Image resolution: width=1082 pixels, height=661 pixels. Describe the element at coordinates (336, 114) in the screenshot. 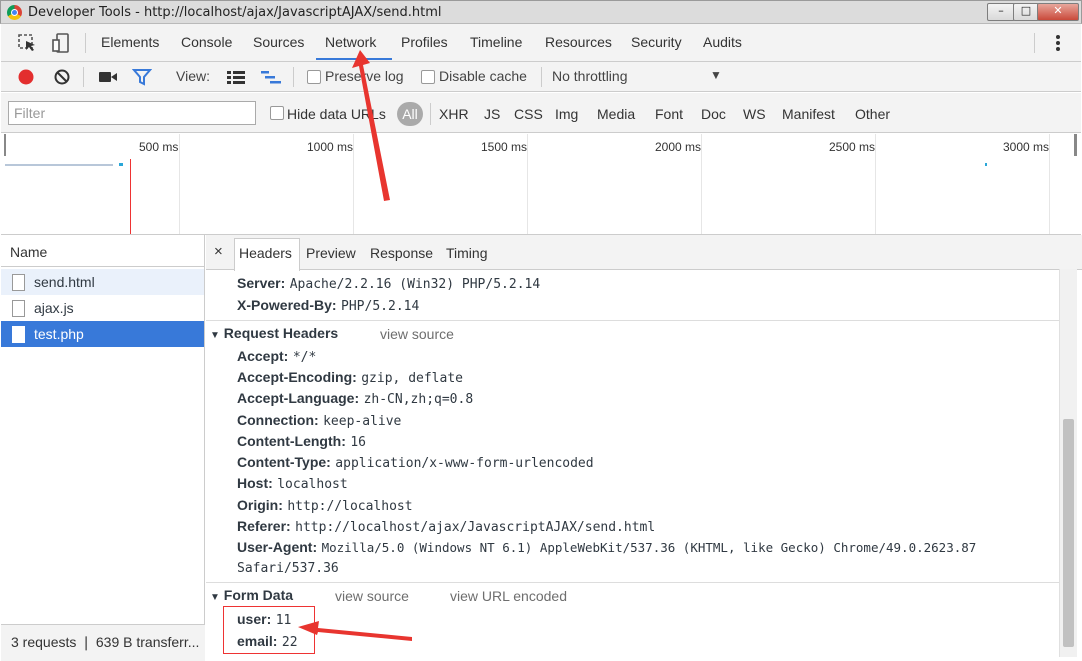

I see `hide-data-urls-label: Hide data URLs` at that location.